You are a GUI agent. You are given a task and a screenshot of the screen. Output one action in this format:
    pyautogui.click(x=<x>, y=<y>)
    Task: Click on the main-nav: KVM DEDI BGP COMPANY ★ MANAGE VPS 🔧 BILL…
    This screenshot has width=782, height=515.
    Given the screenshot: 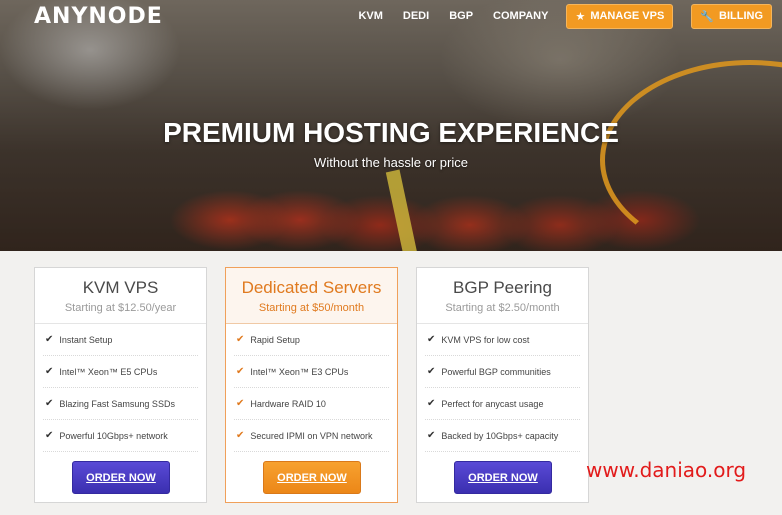 What is the action you would take?
    pyautogui.click(x=555, y=16)
    